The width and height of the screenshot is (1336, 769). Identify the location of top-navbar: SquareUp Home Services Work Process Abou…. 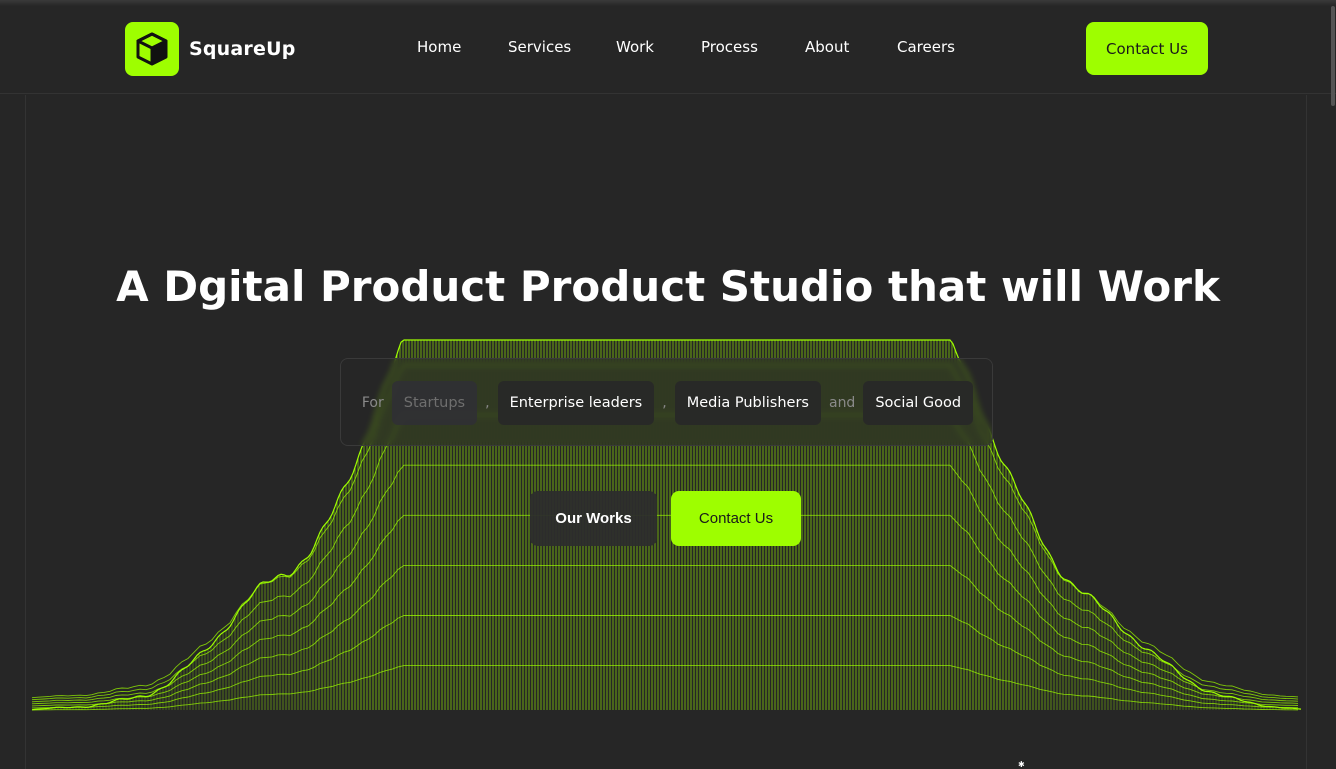
(668, 47).